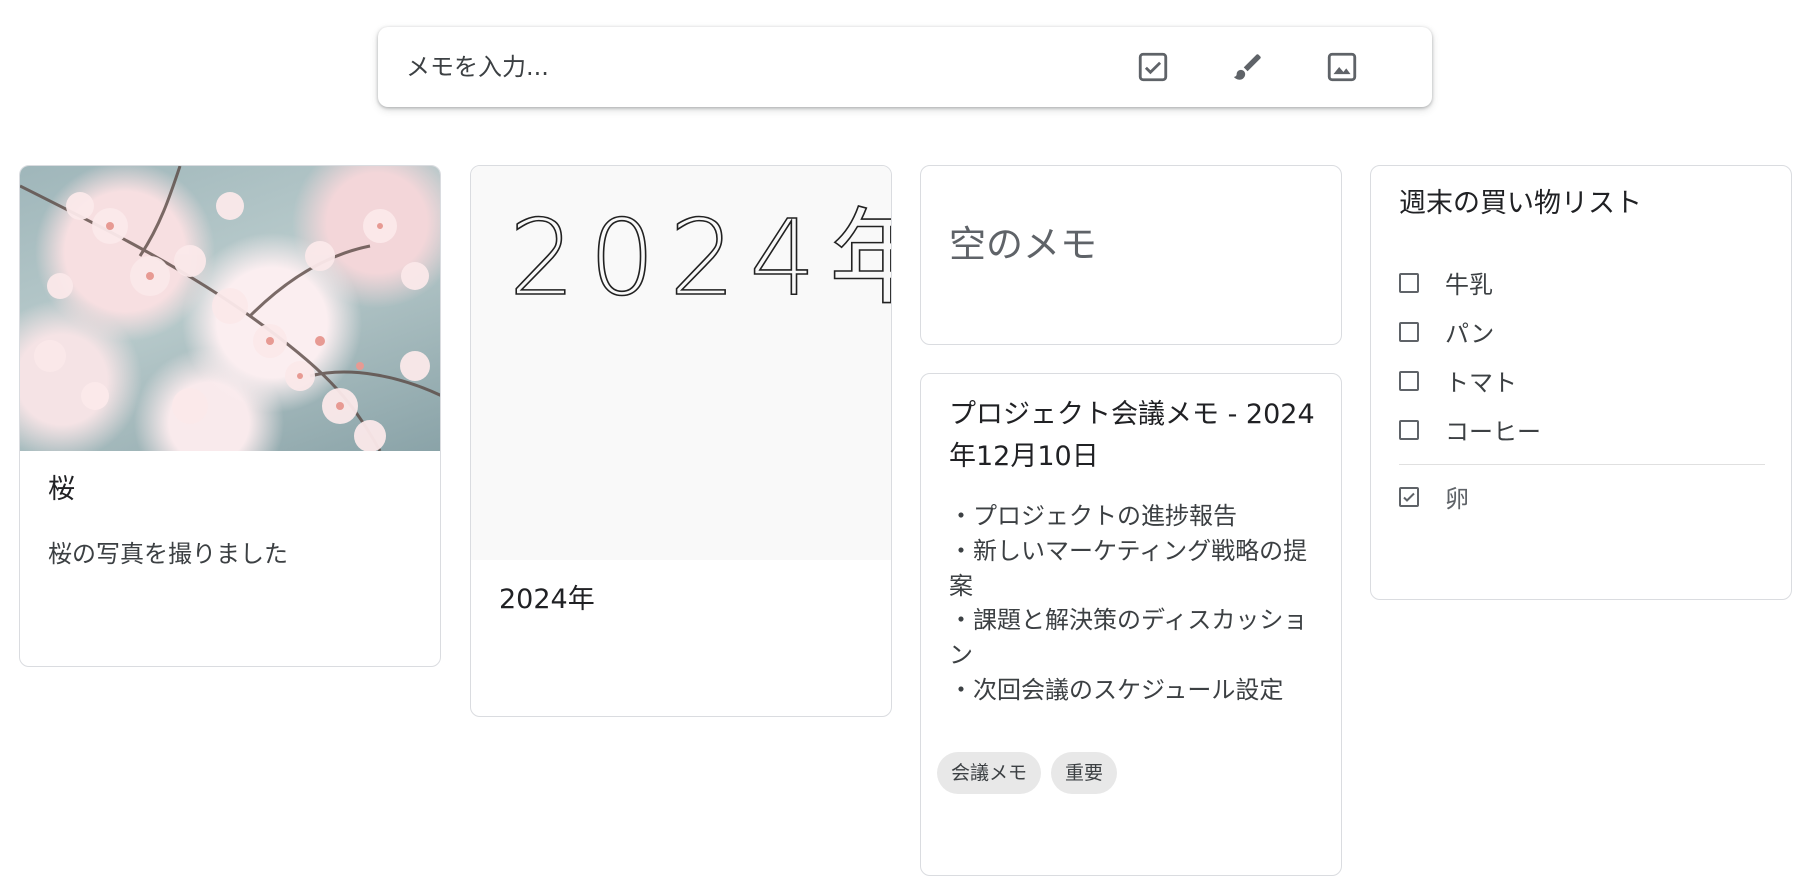 Image resolution: width=1809 pixels, height=886 pixels. Describe the element at coordinates (1582, 331) in the screenshot. I see `checklist-item: パン` at that location.